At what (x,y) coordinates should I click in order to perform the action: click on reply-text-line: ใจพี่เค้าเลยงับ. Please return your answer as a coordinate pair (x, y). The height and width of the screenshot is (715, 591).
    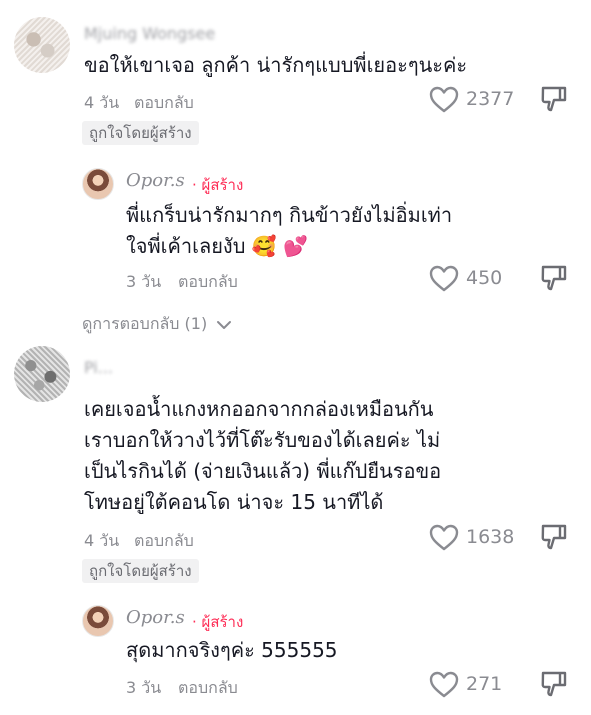
    Looking at the image, I should click on (186, 246).